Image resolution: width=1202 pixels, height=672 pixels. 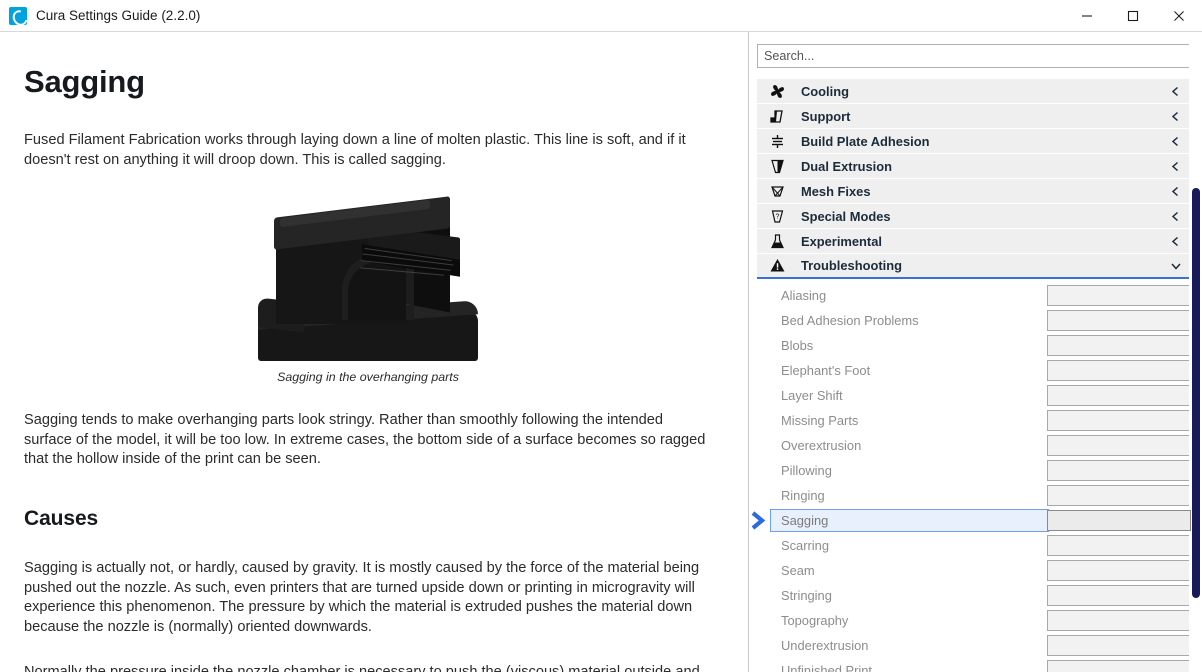 I want to click on sidebar-scrollbar-thumb, so click(x=1196, y=393).